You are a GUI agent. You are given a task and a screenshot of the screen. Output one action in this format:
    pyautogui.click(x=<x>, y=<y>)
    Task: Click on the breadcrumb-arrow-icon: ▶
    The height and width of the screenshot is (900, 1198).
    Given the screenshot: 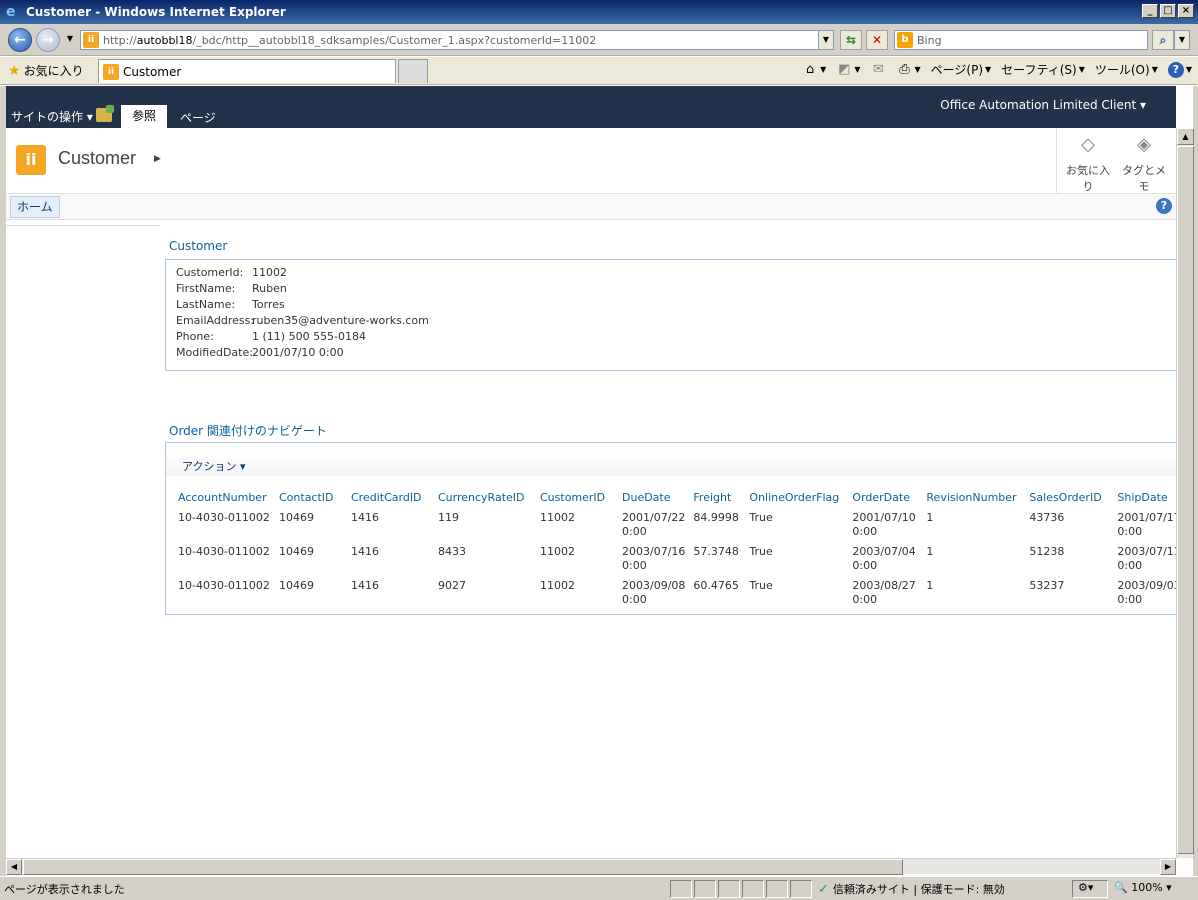 What is the action you would take?
    pyautogui.click(x=157, y=159)
    